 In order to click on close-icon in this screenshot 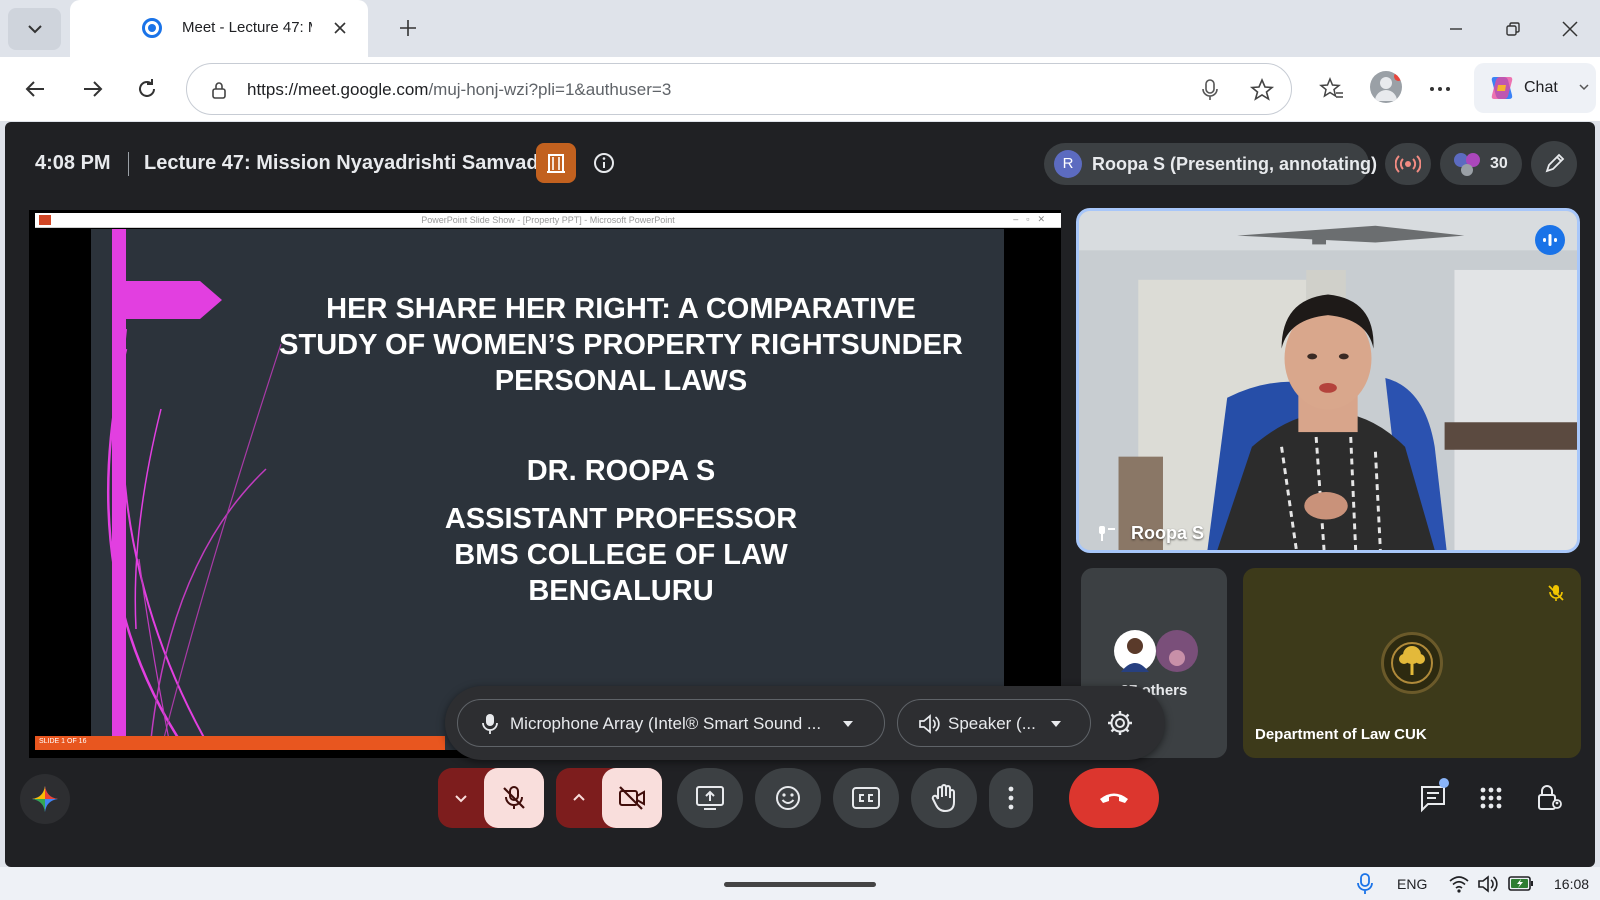, I will do `click(340, 28)`.